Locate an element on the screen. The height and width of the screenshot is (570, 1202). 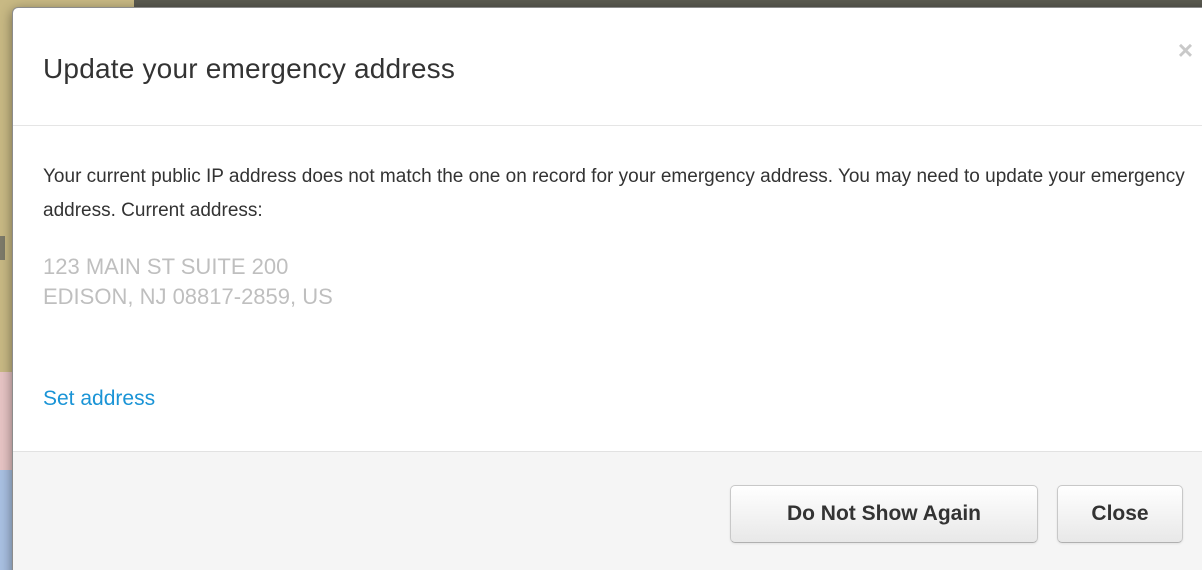
close-icon: × is located at coordinates (1185, 50).